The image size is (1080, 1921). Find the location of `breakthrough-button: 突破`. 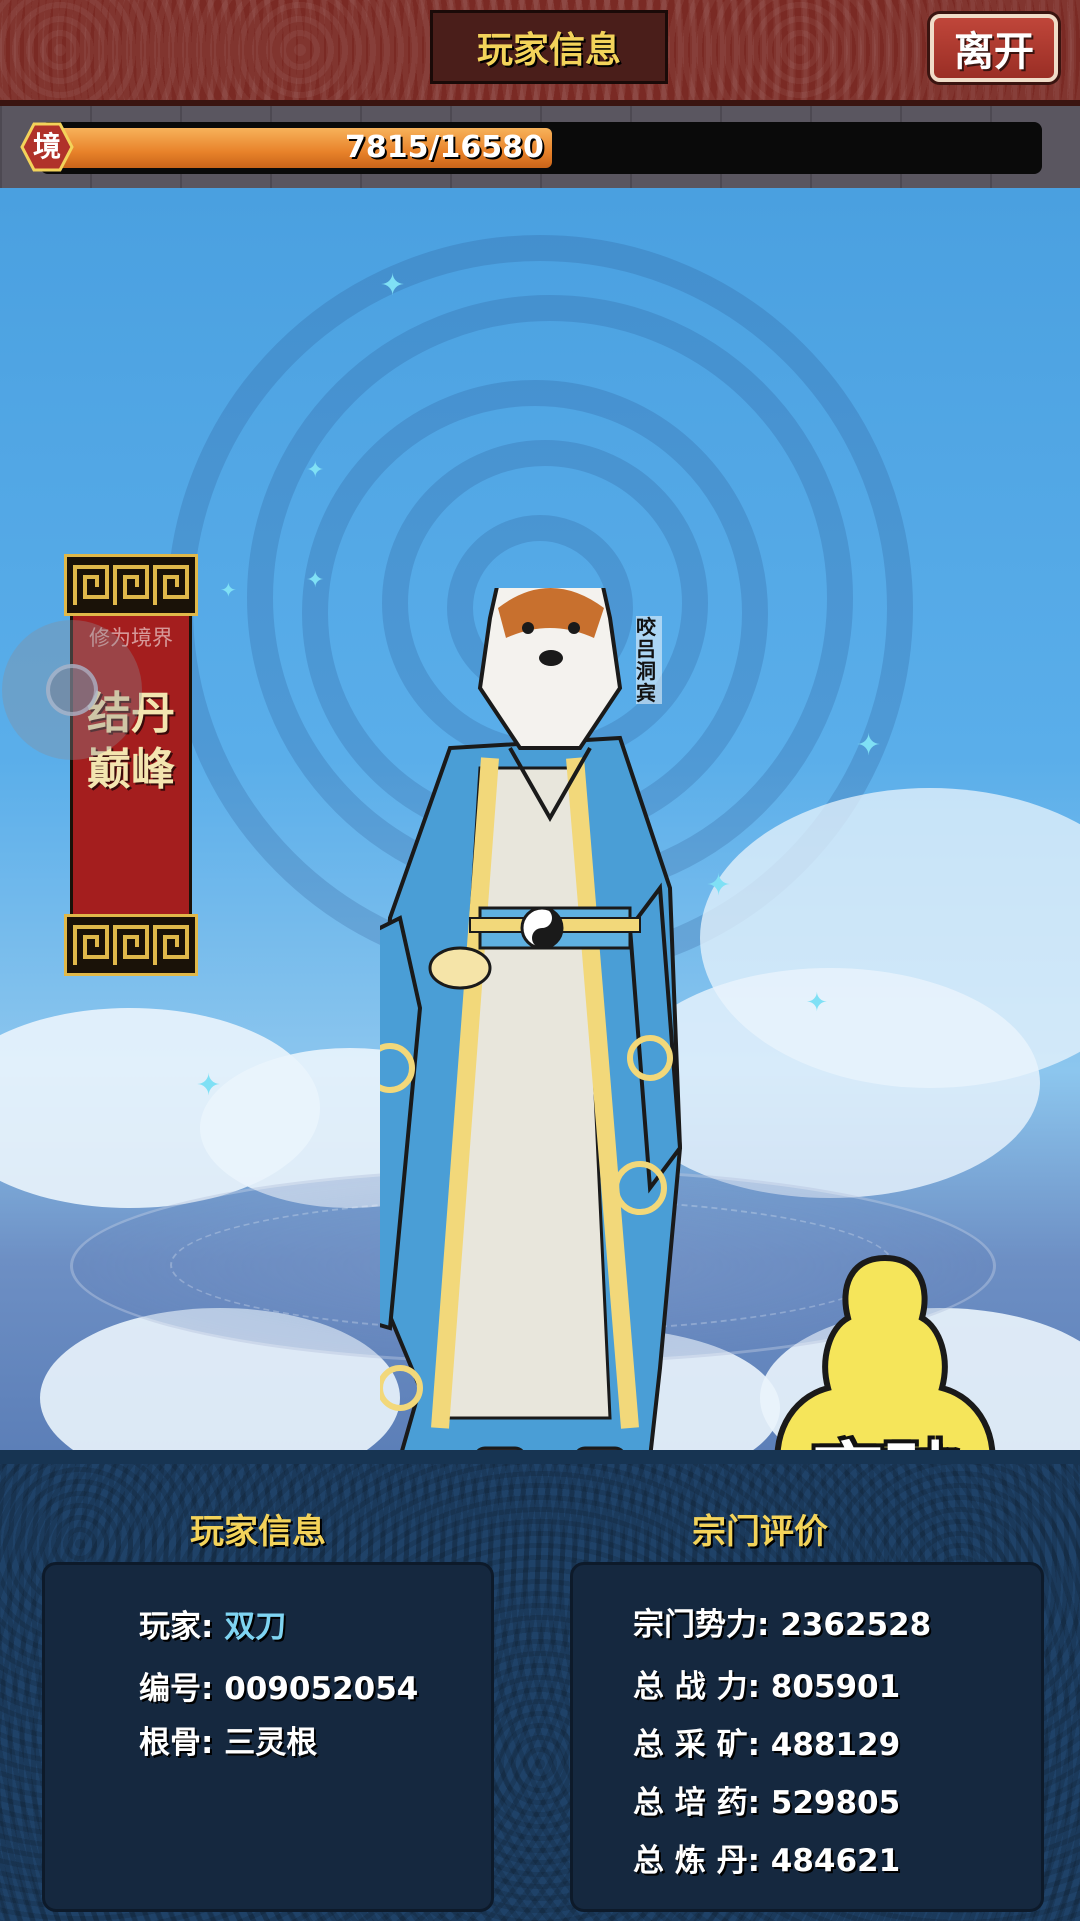

breakthrough-button: 突破 is located at coordinates (885, 1349).